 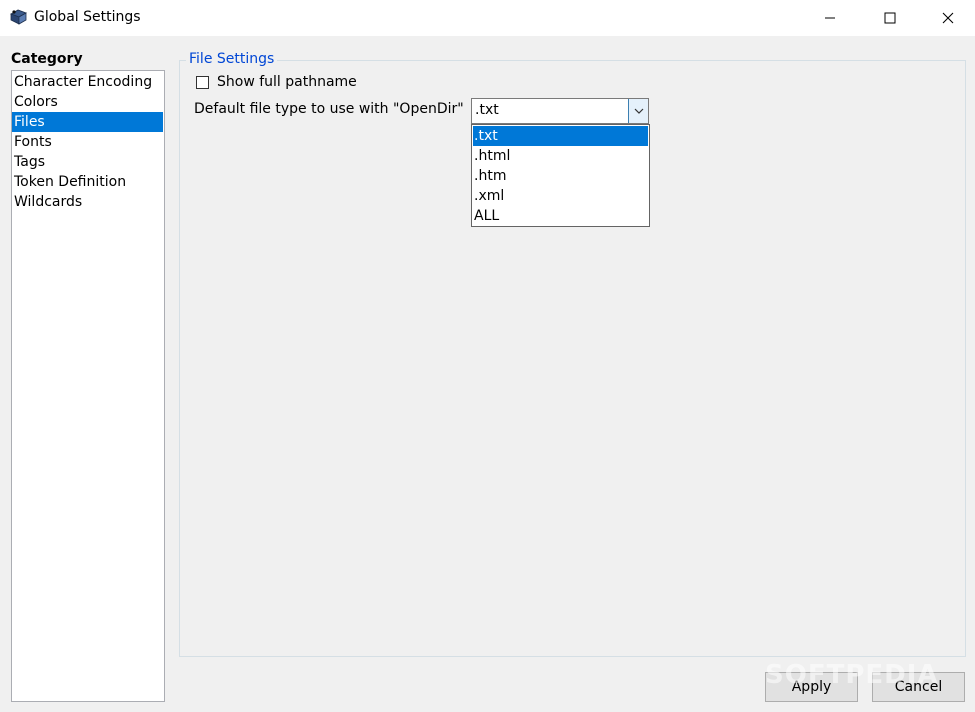 What do you see at coordinates (560, 196) in the screenshot?
I see `file-type-option-xml: .xml` at bounding box center [560, 196].